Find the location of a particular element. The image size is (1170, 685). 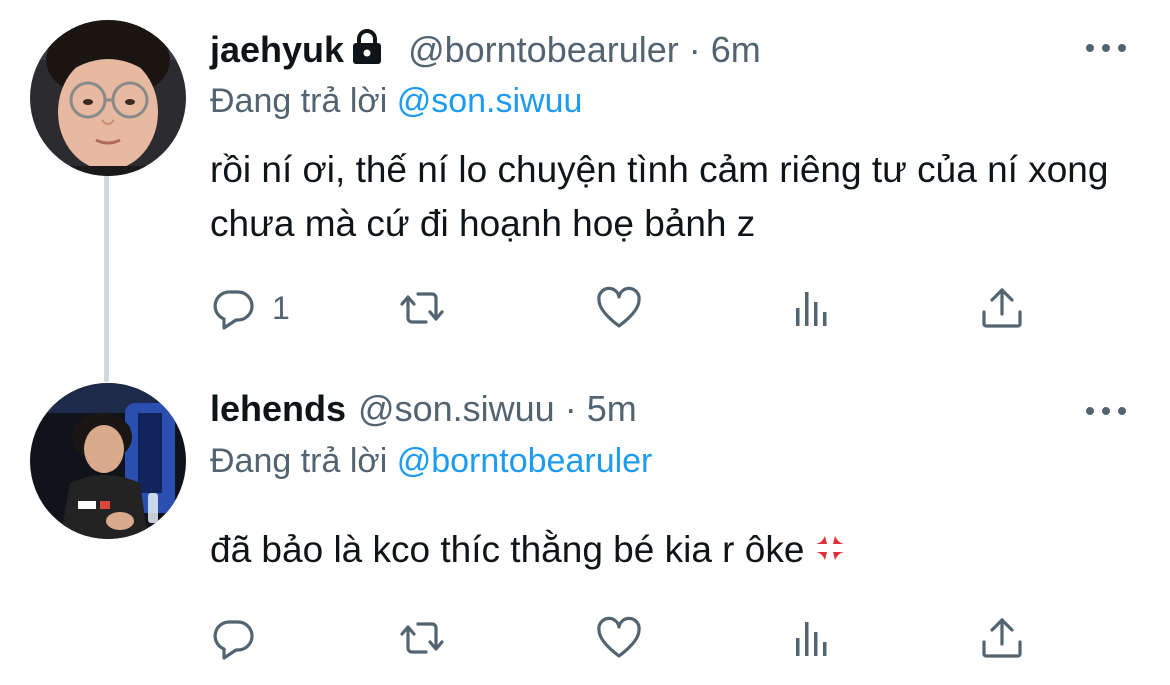

handle: @borntobearuler is located at coordinates (543, 50).